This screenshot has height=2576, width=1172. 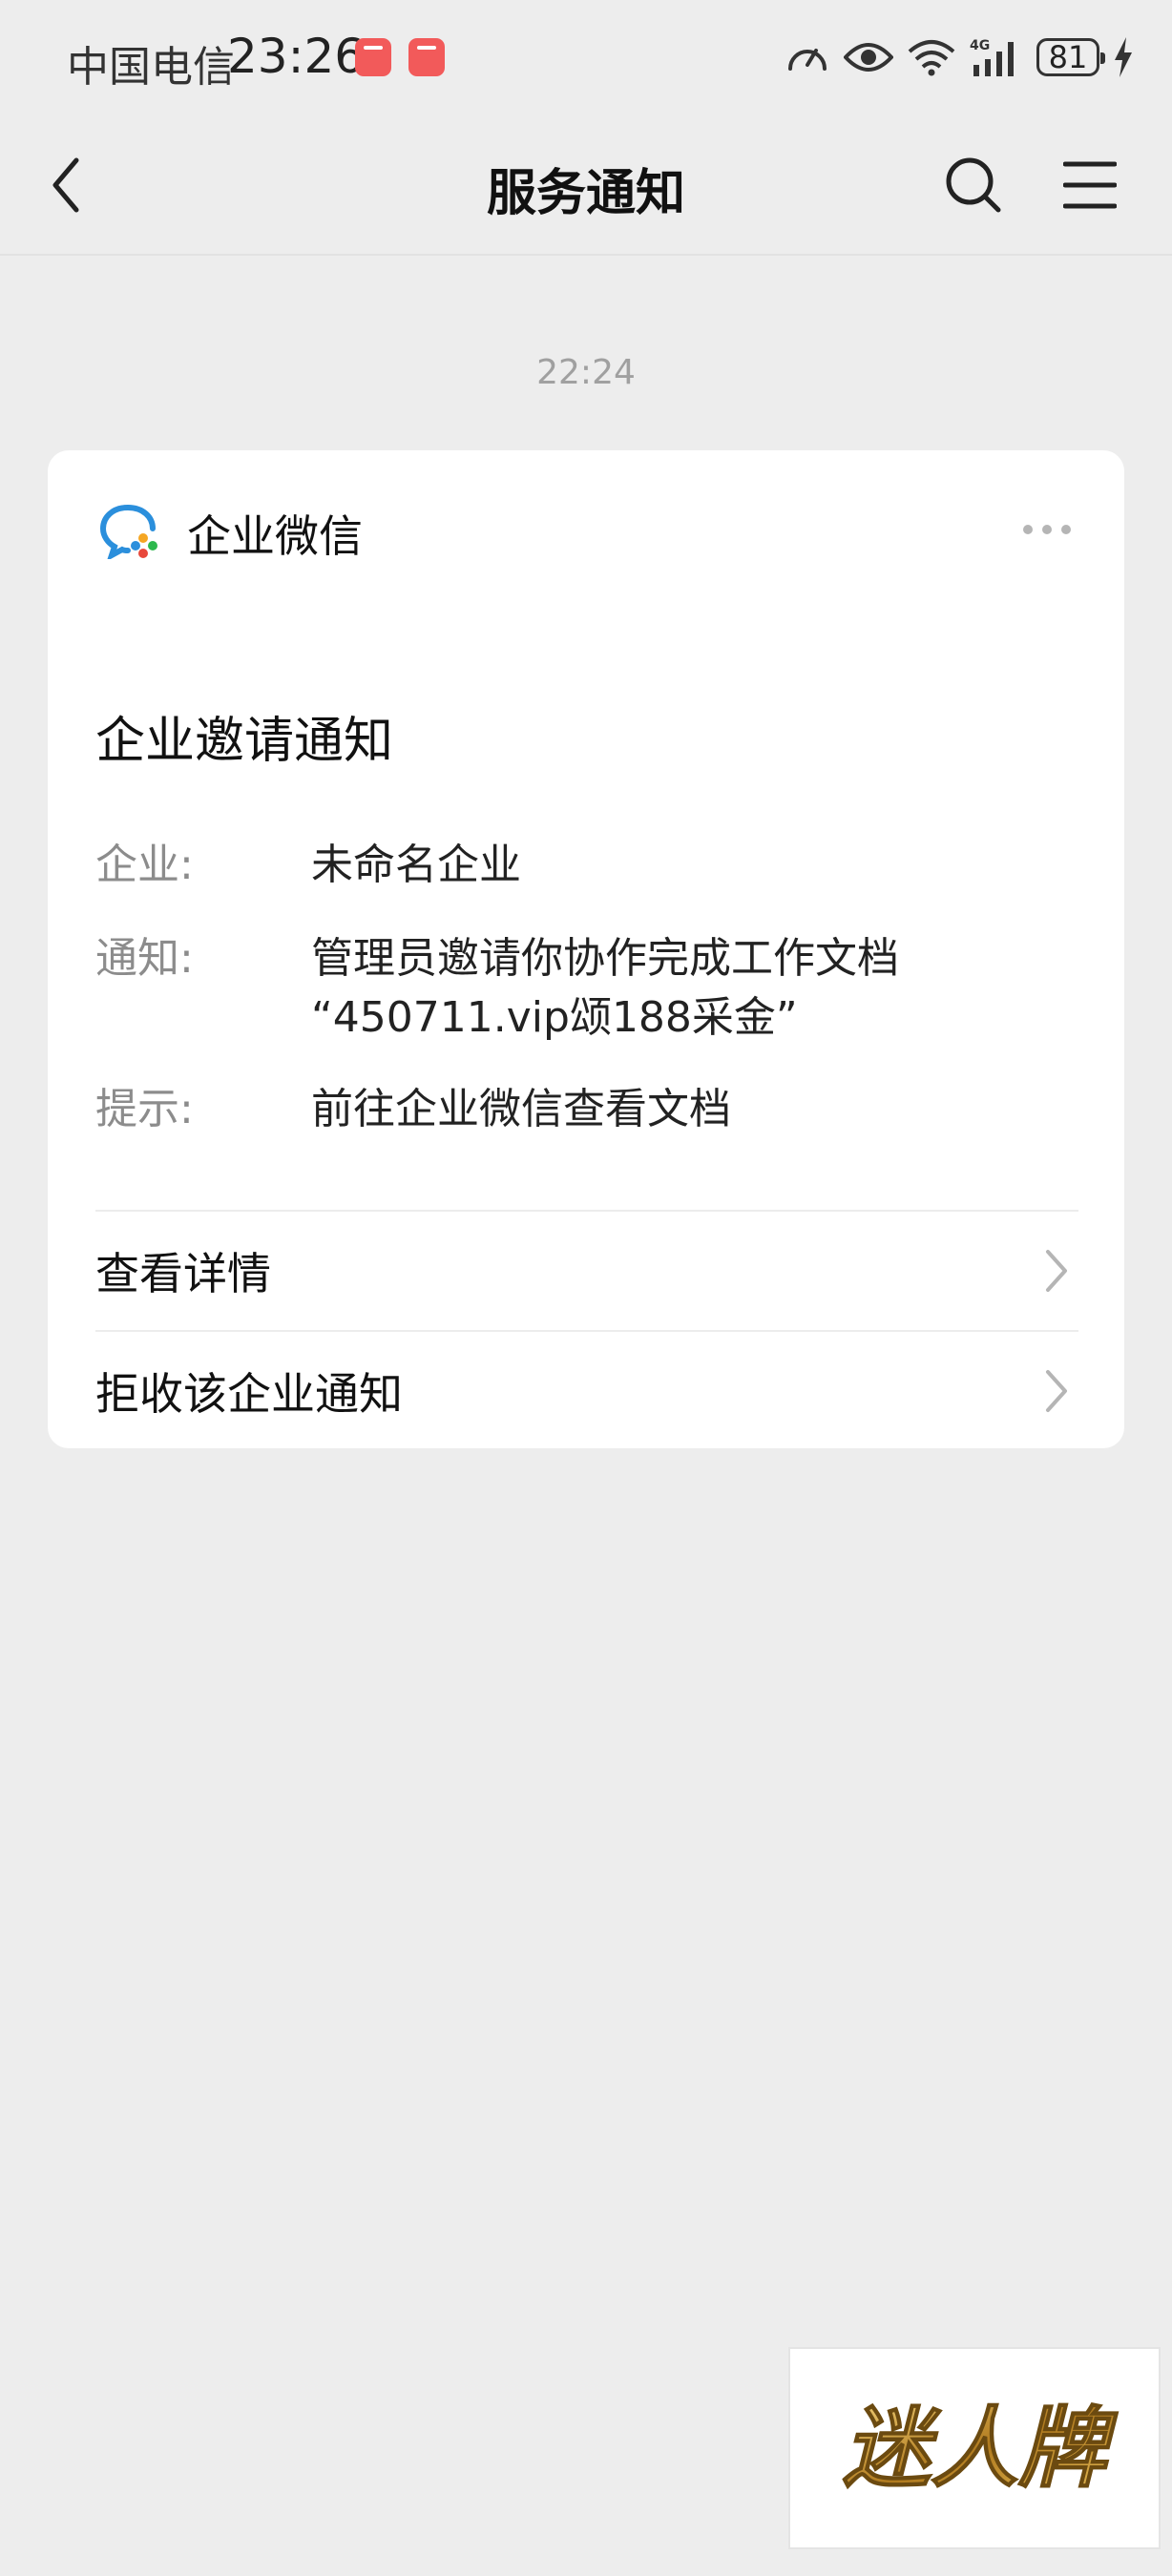 What do you see at coordinates (416, 865) in the screenshot?
I see `field-value: 未命名企业` at bounding box center [416, 865].